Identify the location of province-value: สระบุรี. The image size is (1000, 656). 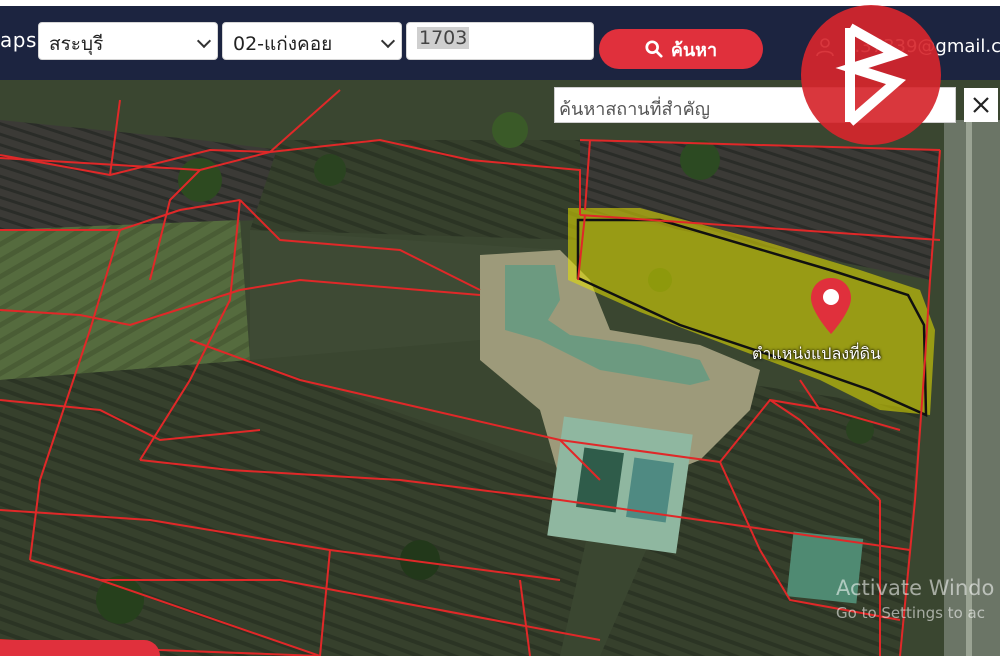
(76, 44).